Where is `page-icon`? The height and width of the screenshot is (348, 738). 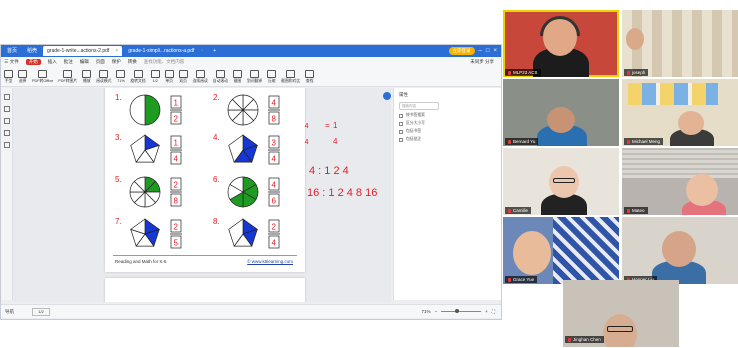
page-icon is located at coordinates (155, 74).